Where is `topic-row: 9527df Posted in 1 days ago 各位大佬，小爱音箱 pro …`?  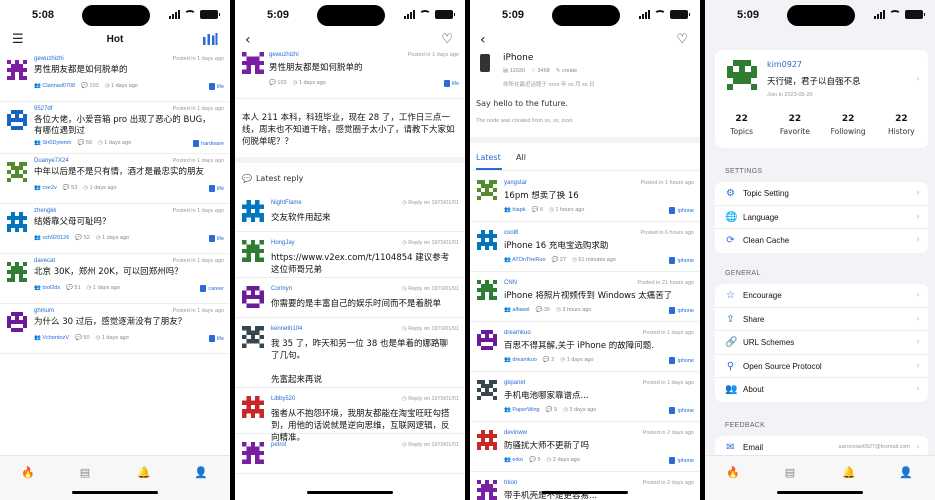 topic-row: 9527df Posted in 1 days ago 各位大佬，小爱音箱 pro … is located at coordinates (115, 128).